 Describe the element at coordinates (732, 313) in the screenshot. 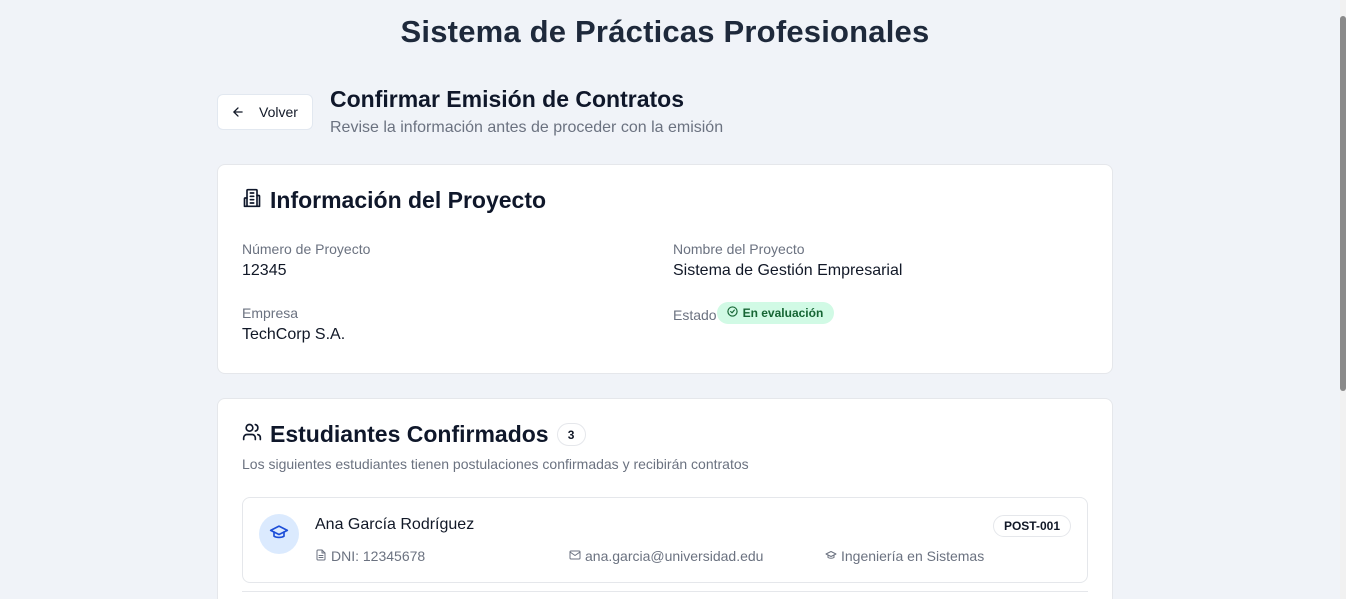

I see `check-circle-icon` at that location.